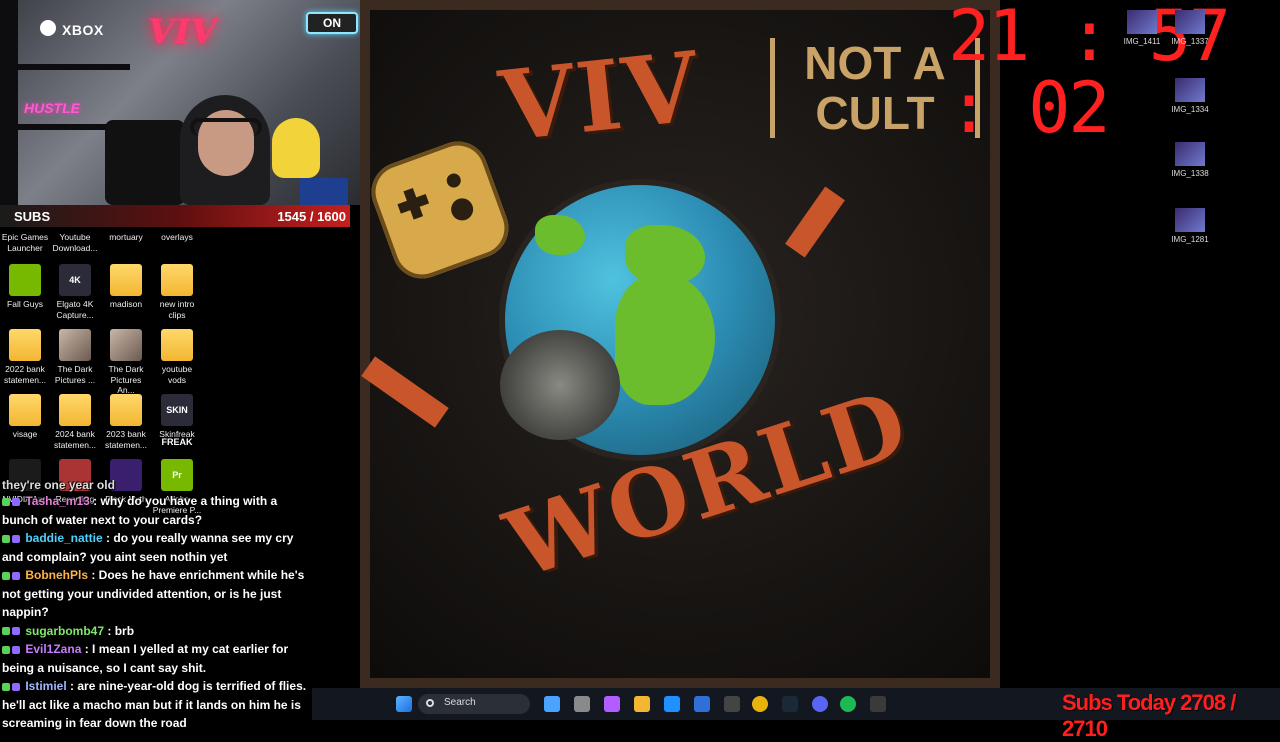  What do you see at coordinates (552, 704) in the screenshot?
I see `taskbar-widgets-icon` at bounding box center [552, 704].